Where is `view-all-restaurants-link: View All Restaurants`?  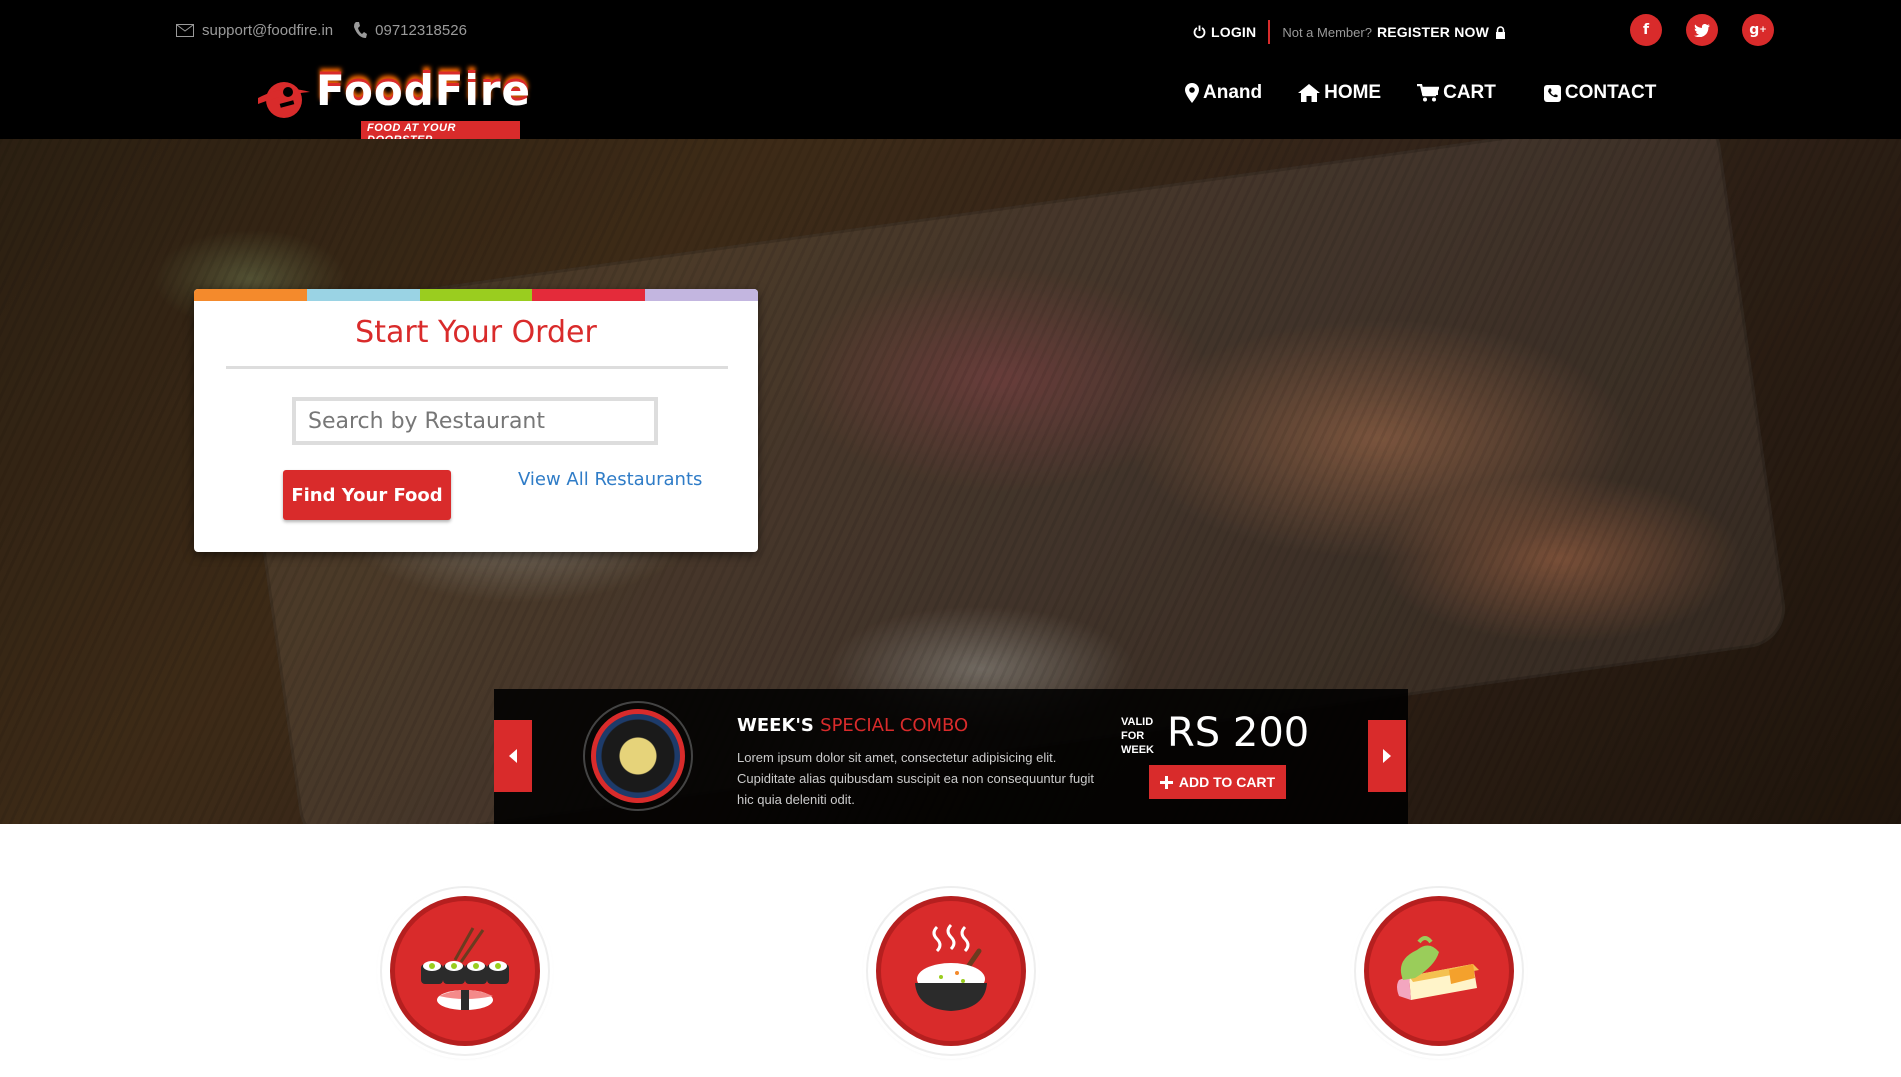 view-all-restaurants-link: View All Restaurants is located at coordinates (610, 479).